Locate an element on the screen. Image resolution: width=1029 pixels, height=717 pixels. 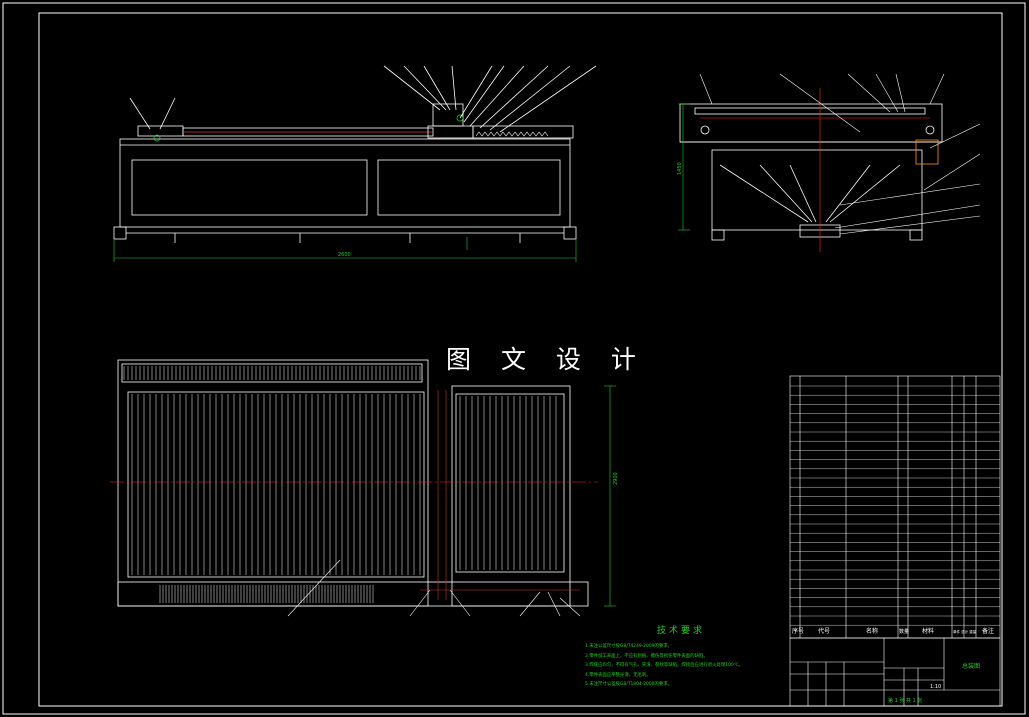
tech-note: 4.零件表面应平整光滑，无毛刺。 is located at coordinates (618, 675).